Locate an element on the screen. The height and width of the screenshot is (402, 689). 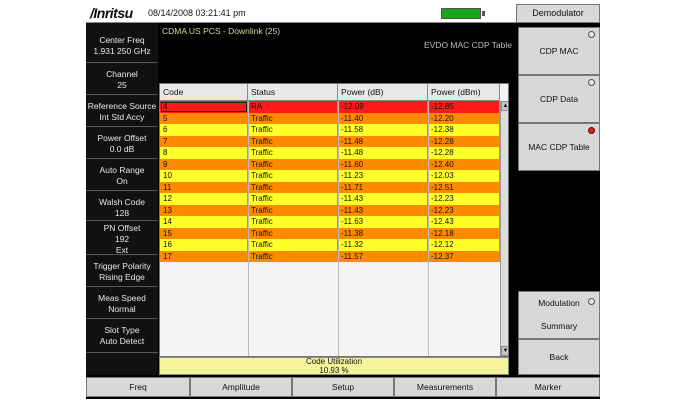
table-row: 13 Traffic -11.43 -12.23 is located at coordinates (330, 210).